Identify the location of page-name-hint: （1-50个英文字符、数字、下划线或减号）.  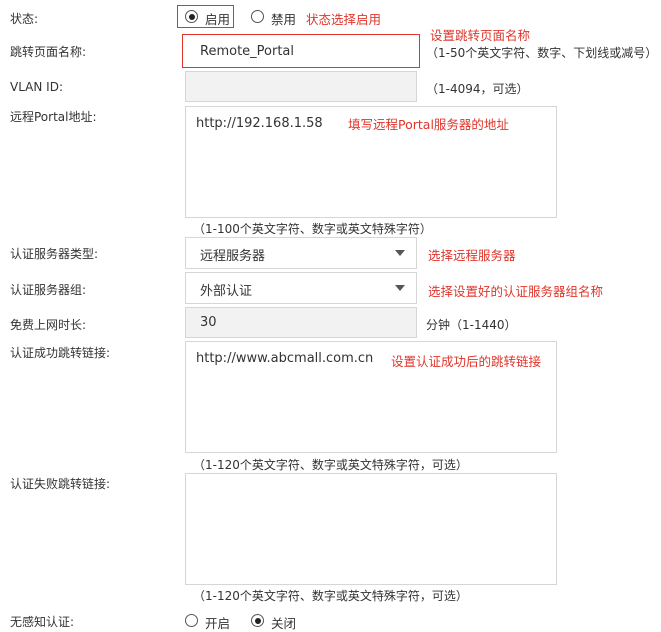
(542, 53).